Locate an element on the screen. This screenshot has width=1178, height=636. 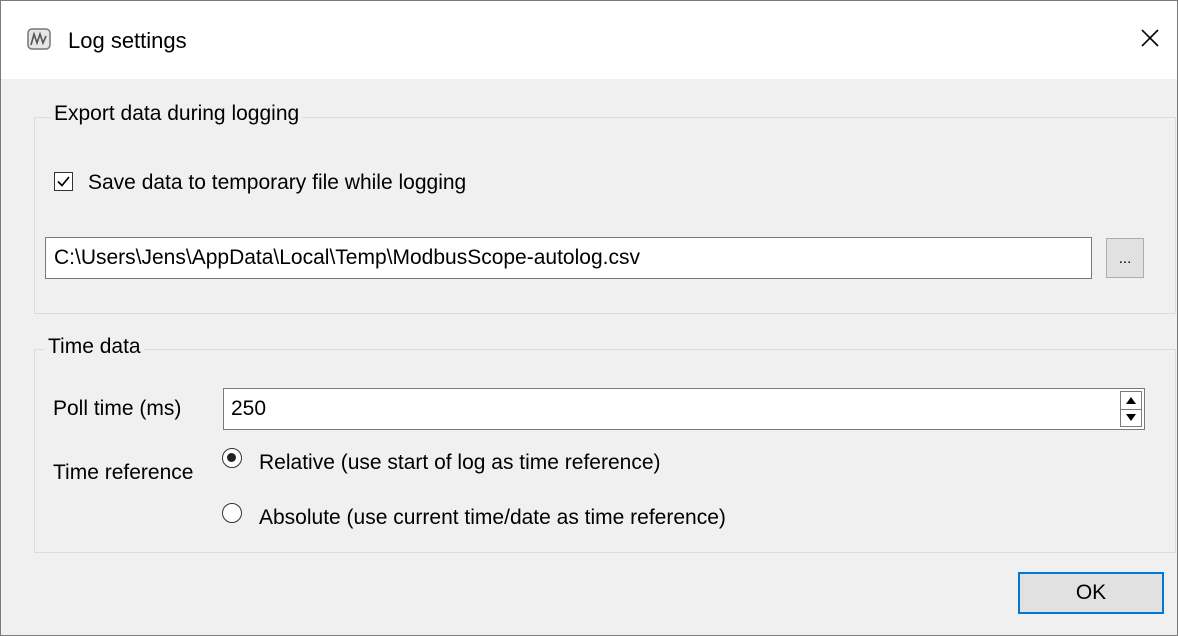
arrow-up-icon is located at coordinates (1131, 400).